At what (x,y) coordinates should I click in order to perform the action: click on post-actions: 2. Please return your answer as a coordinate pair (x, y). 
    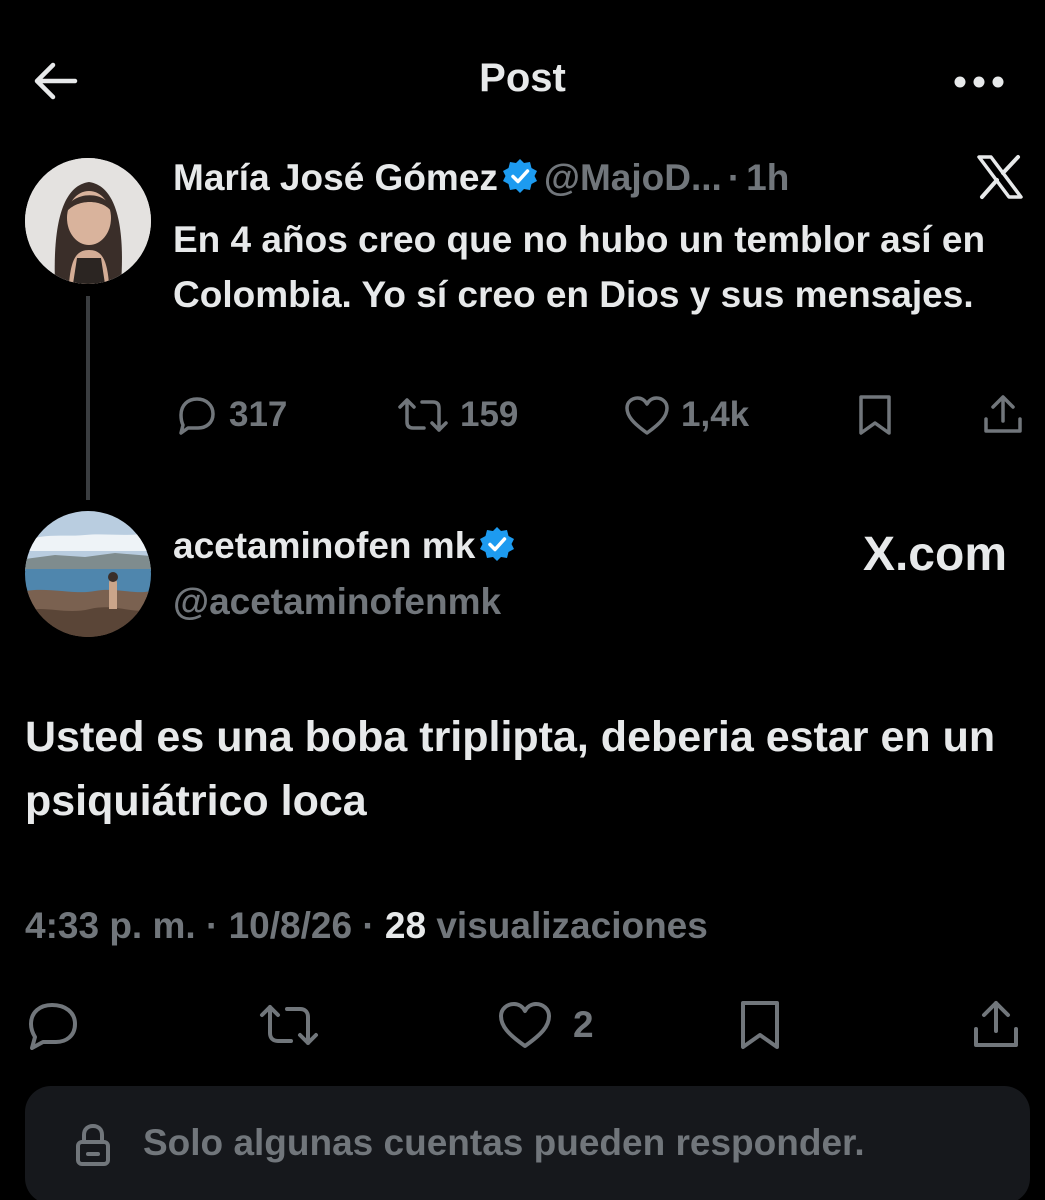
    Looking at the image, I should click on (522, 1025).